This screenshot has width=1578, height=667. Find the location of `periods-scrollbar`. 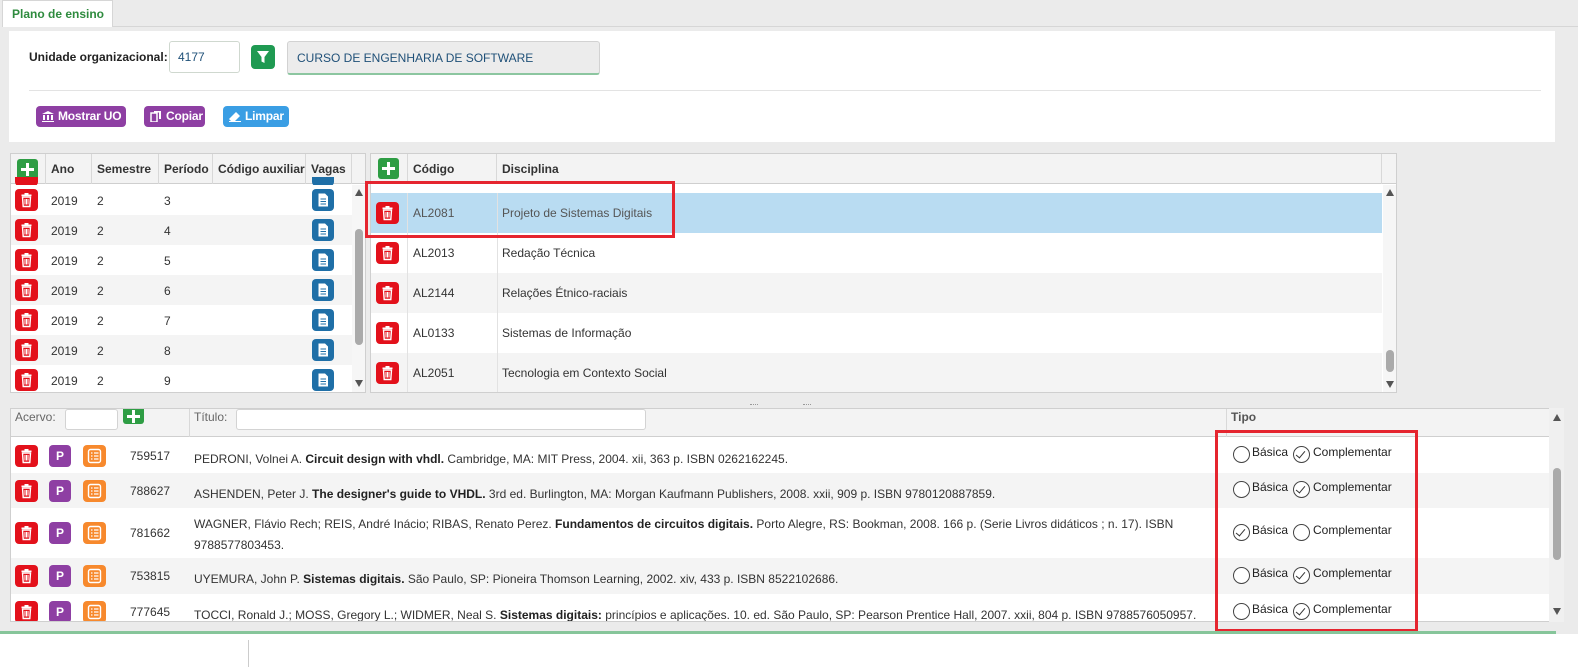

periods-scrollbar is located at coordinates (358, 288).